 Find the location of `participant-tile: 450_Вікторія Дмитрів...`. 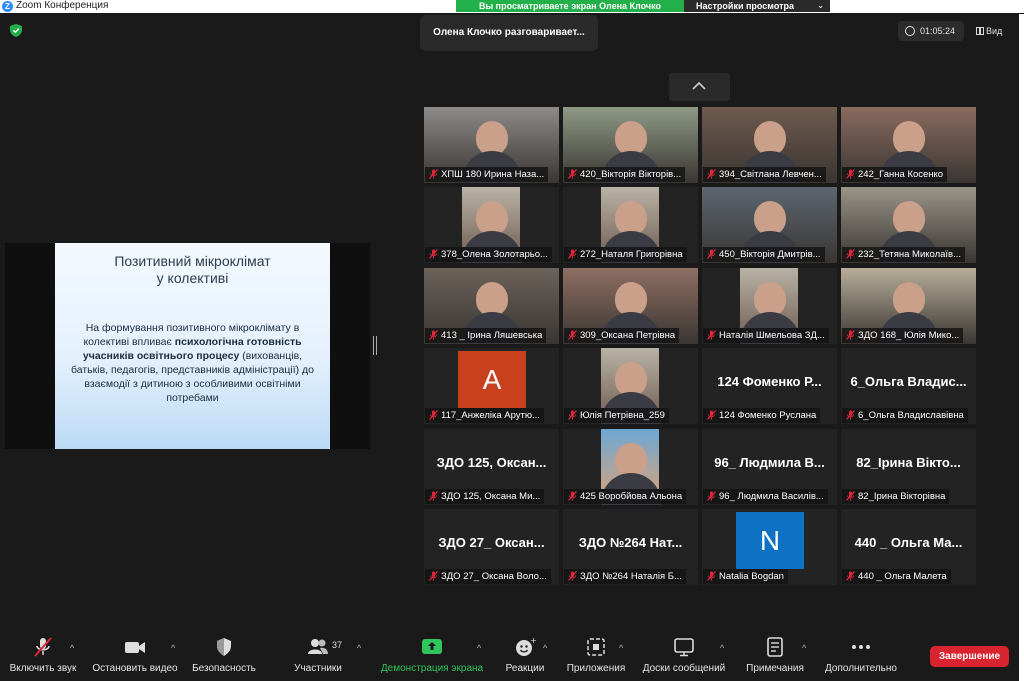

participant-tile: 450_Вікторія Дмитрів... is located at coordinates (769, 225).